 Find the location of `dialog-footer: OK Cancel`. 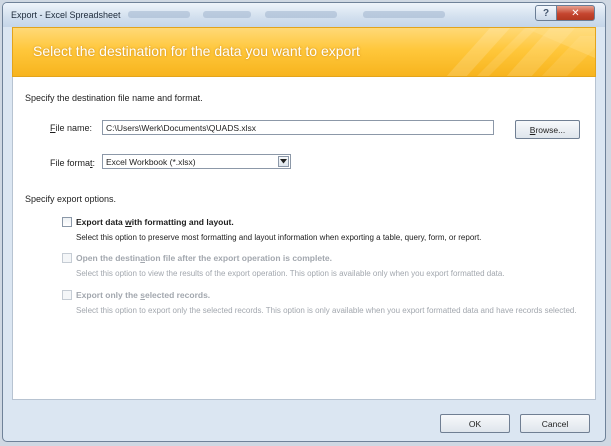

dialog-footer: OK Cancel is located at coordinates (304, 420).